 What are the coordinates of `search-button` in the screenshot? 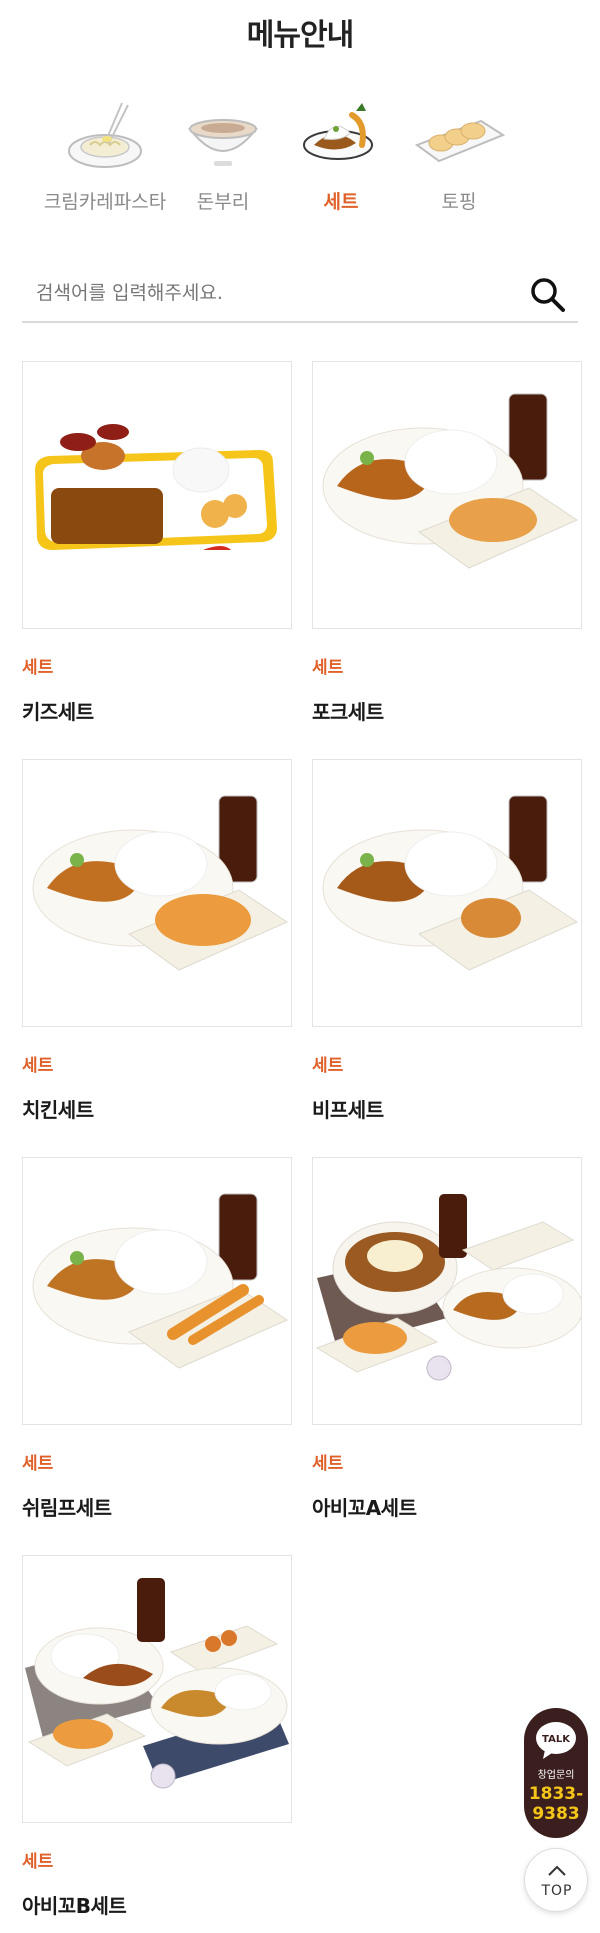 It's located at (548, 295).